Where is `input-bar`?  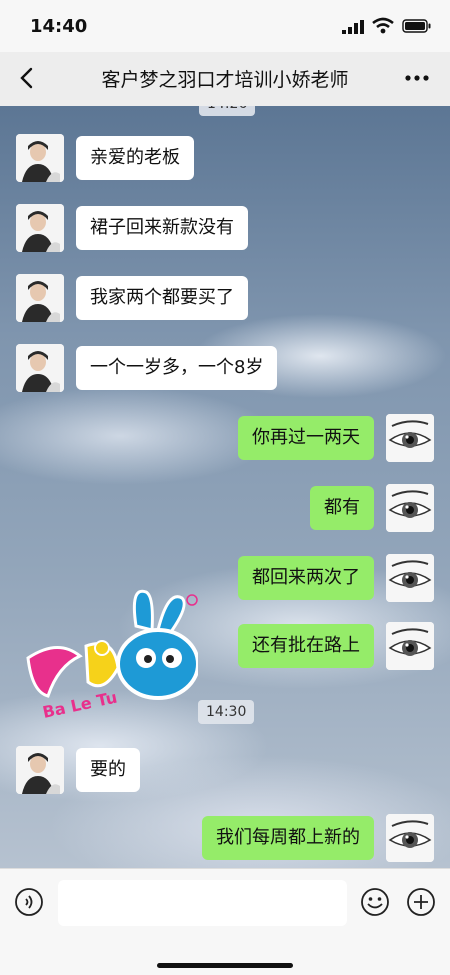
input-bar is located at coordinates (225, 921).